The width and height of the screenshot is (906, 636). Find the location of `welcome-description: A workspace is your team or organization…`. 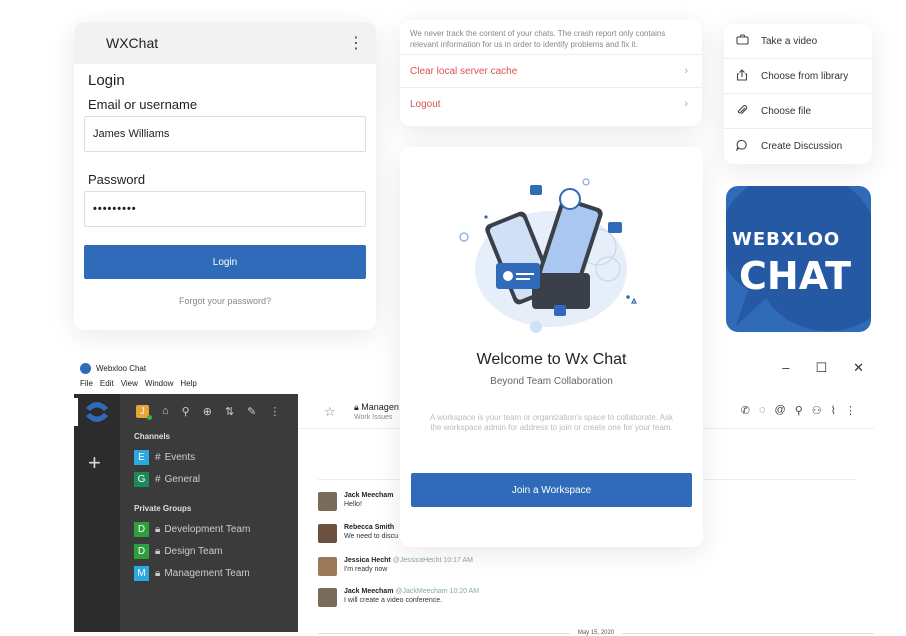

welcome-description: A workspace is your team or organization… is located at coordinates (551, 422).